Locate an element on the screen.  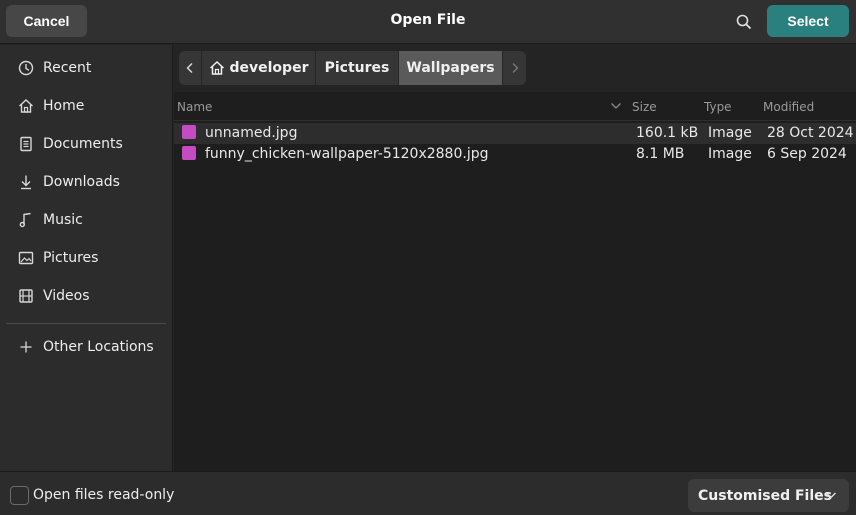
column-header: Name Size Type Modified is located at coordinates (515, 106).